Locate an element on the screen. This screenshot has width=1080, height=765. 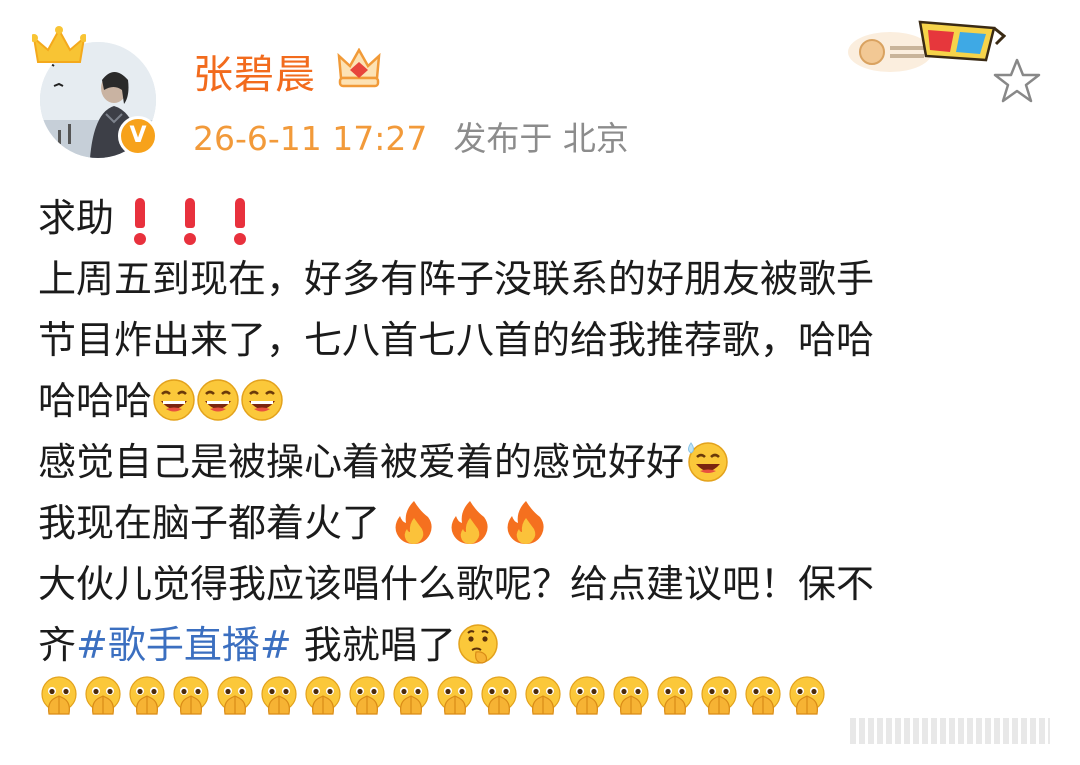
post-line: 上周五到现在，好多有阵子没联系的好朋友被歌手 is located at coordinates (538, 279).